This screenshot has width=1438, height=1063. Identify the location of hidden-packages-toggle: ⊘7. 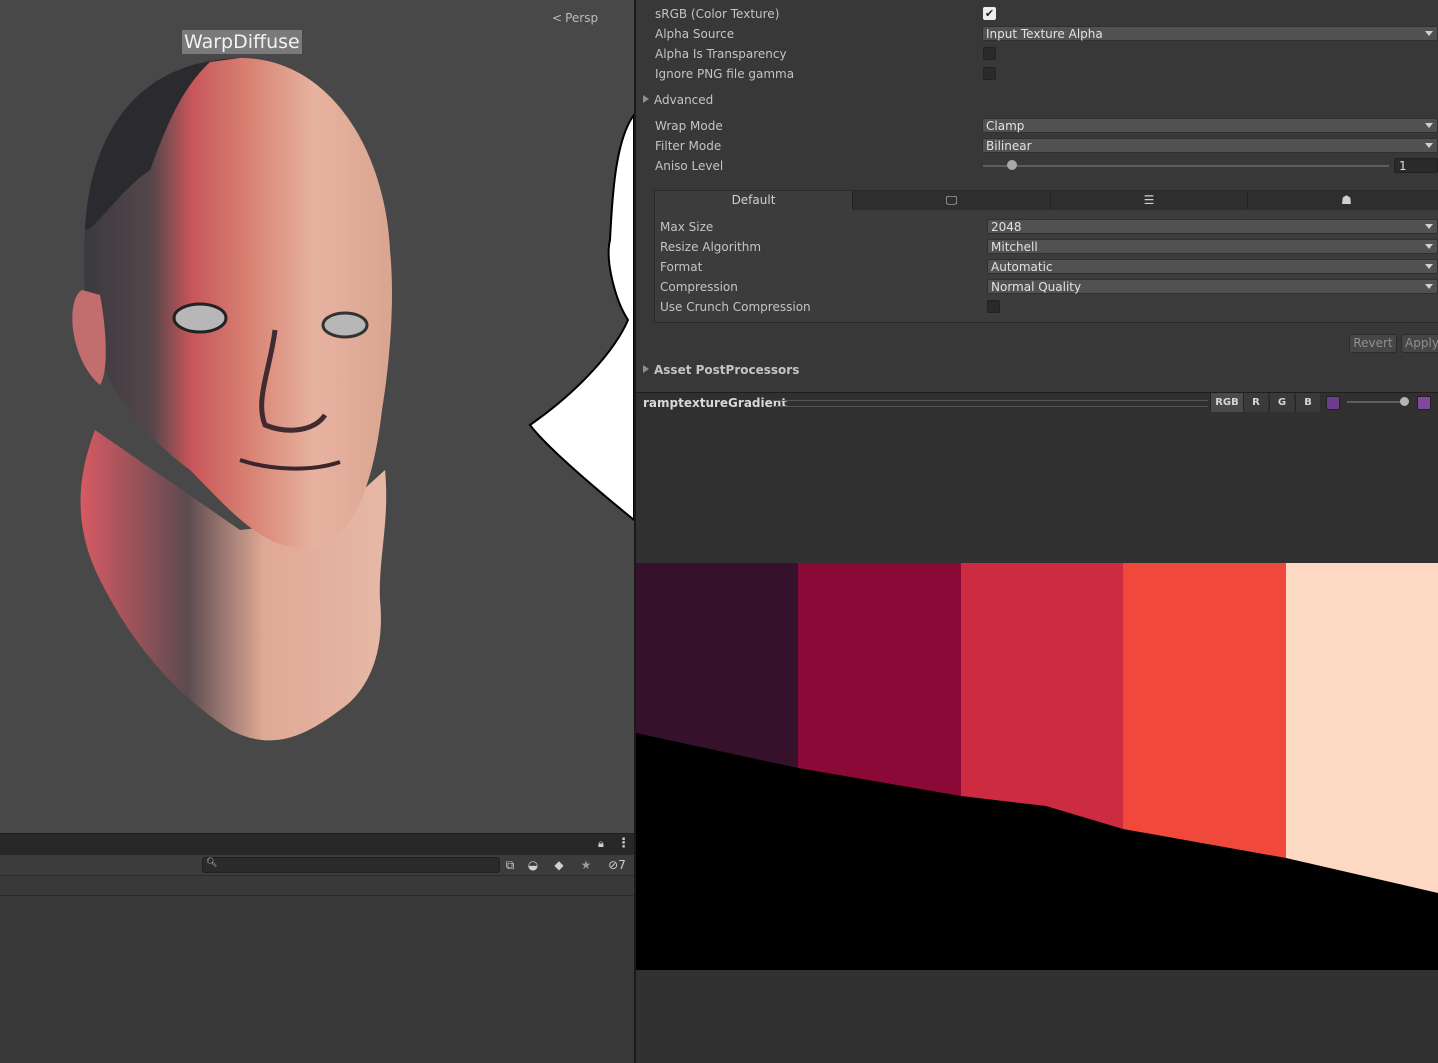
(617, 865).